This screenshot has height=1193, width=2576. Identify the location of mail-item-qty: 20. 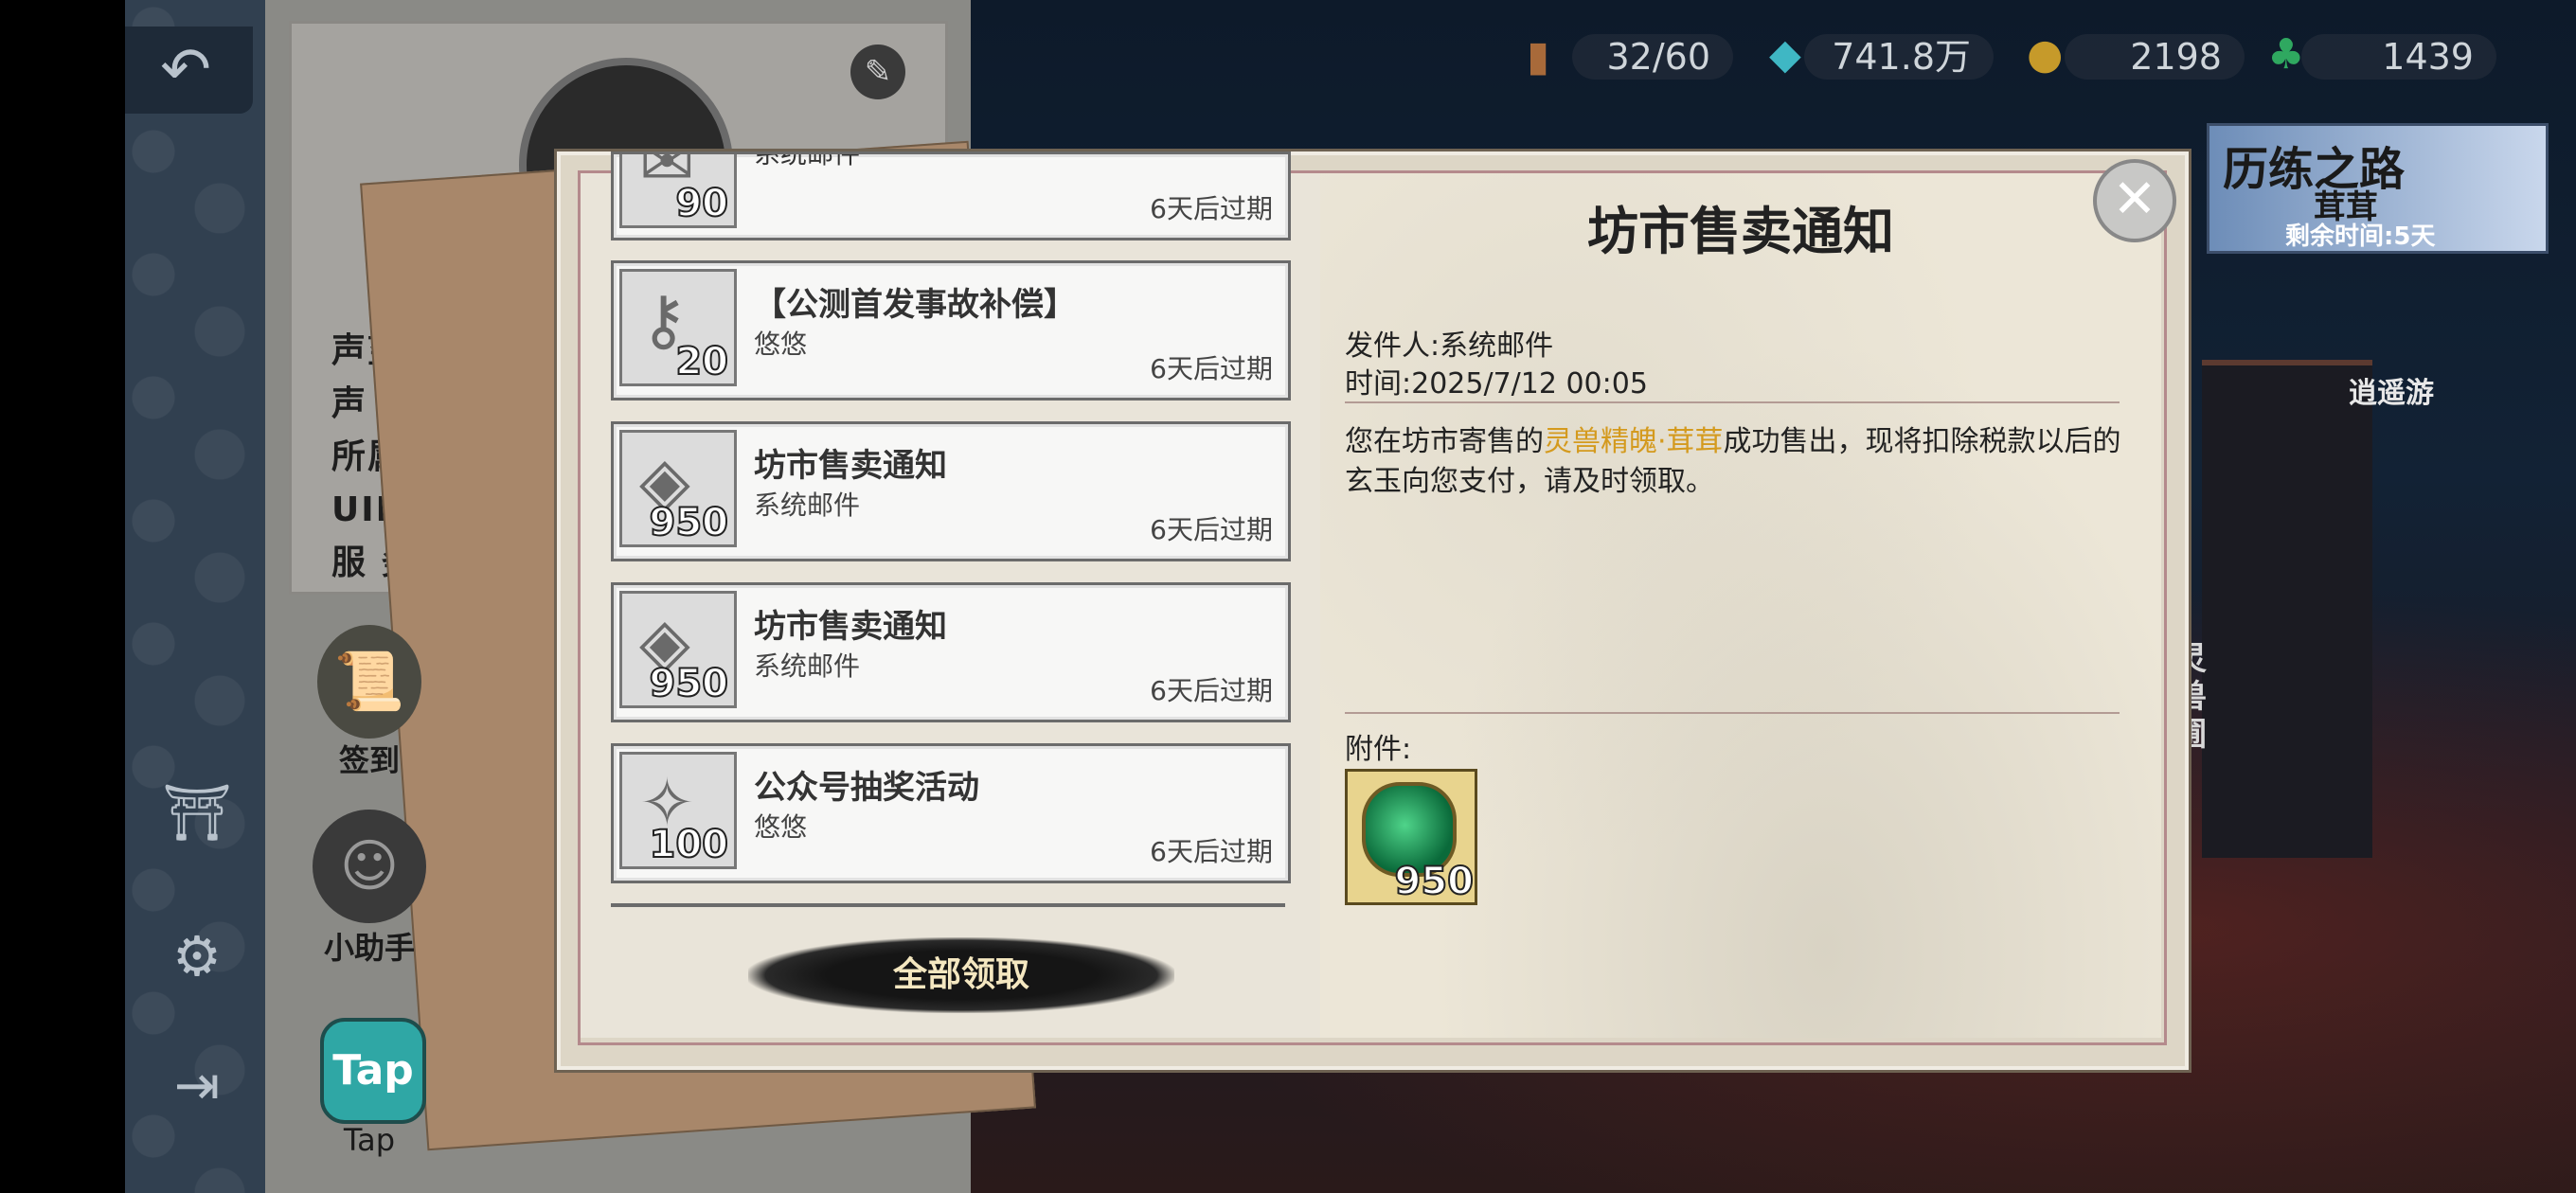
(701, 361).